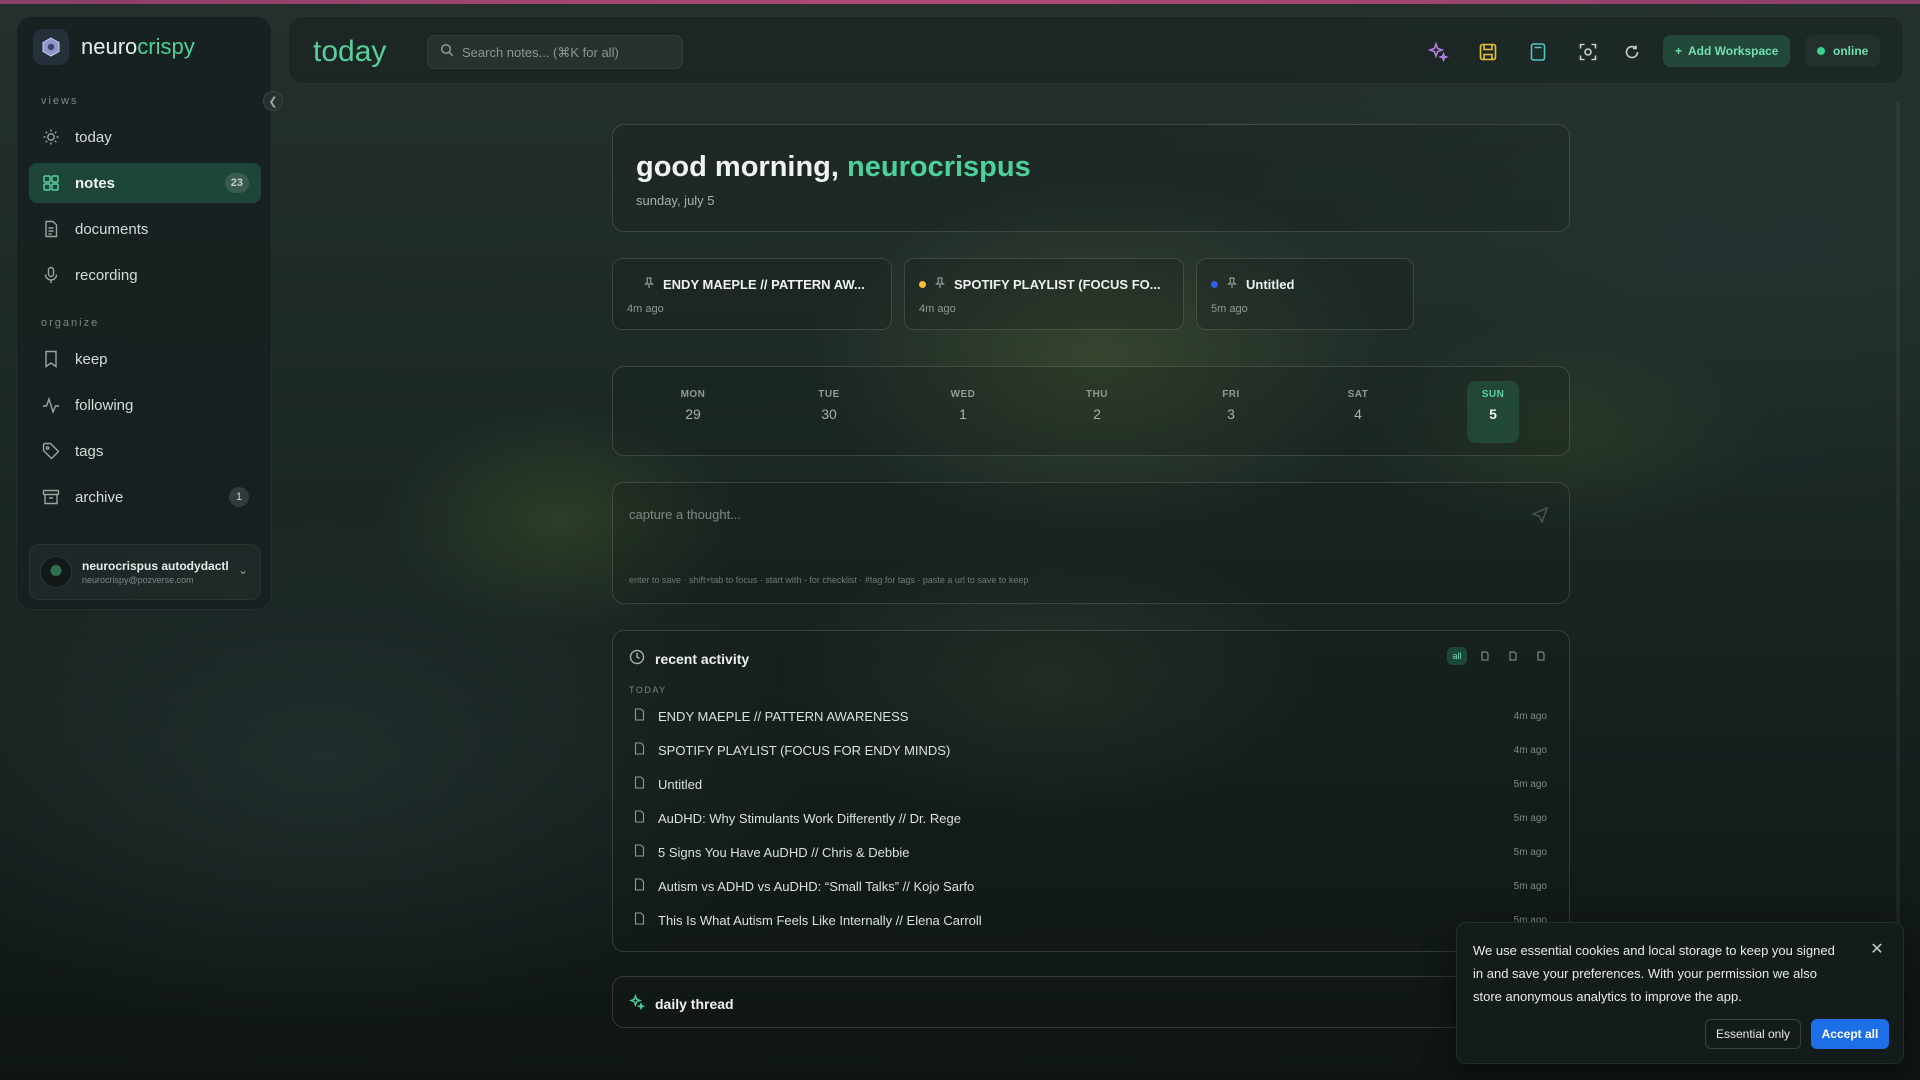 The height and width of the screenshot is (1080, 1920). Describe the element at coordinates (833, 167) in the screenshot. I see `greeting-title: good morning, neurocrispus` at that location.